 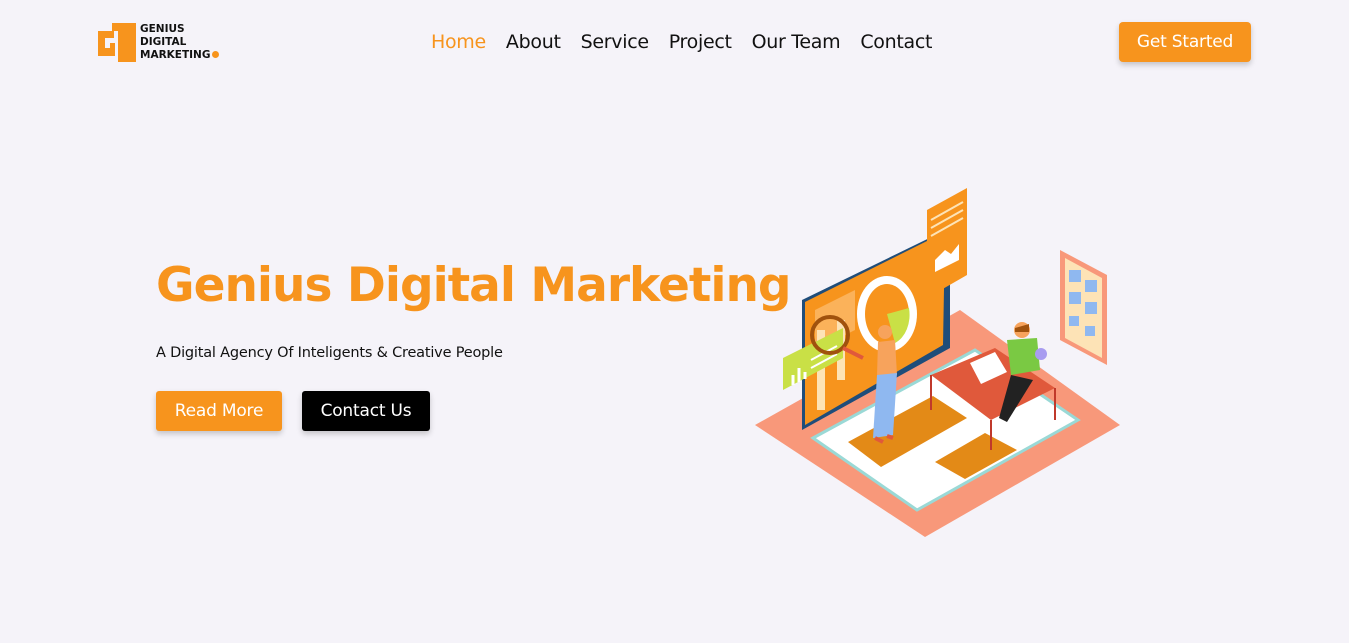 What do you see at coordinates (162, 28) in the screenshot?
I see `logo-line-1: GENIUS` at bounding box center [162, 28].